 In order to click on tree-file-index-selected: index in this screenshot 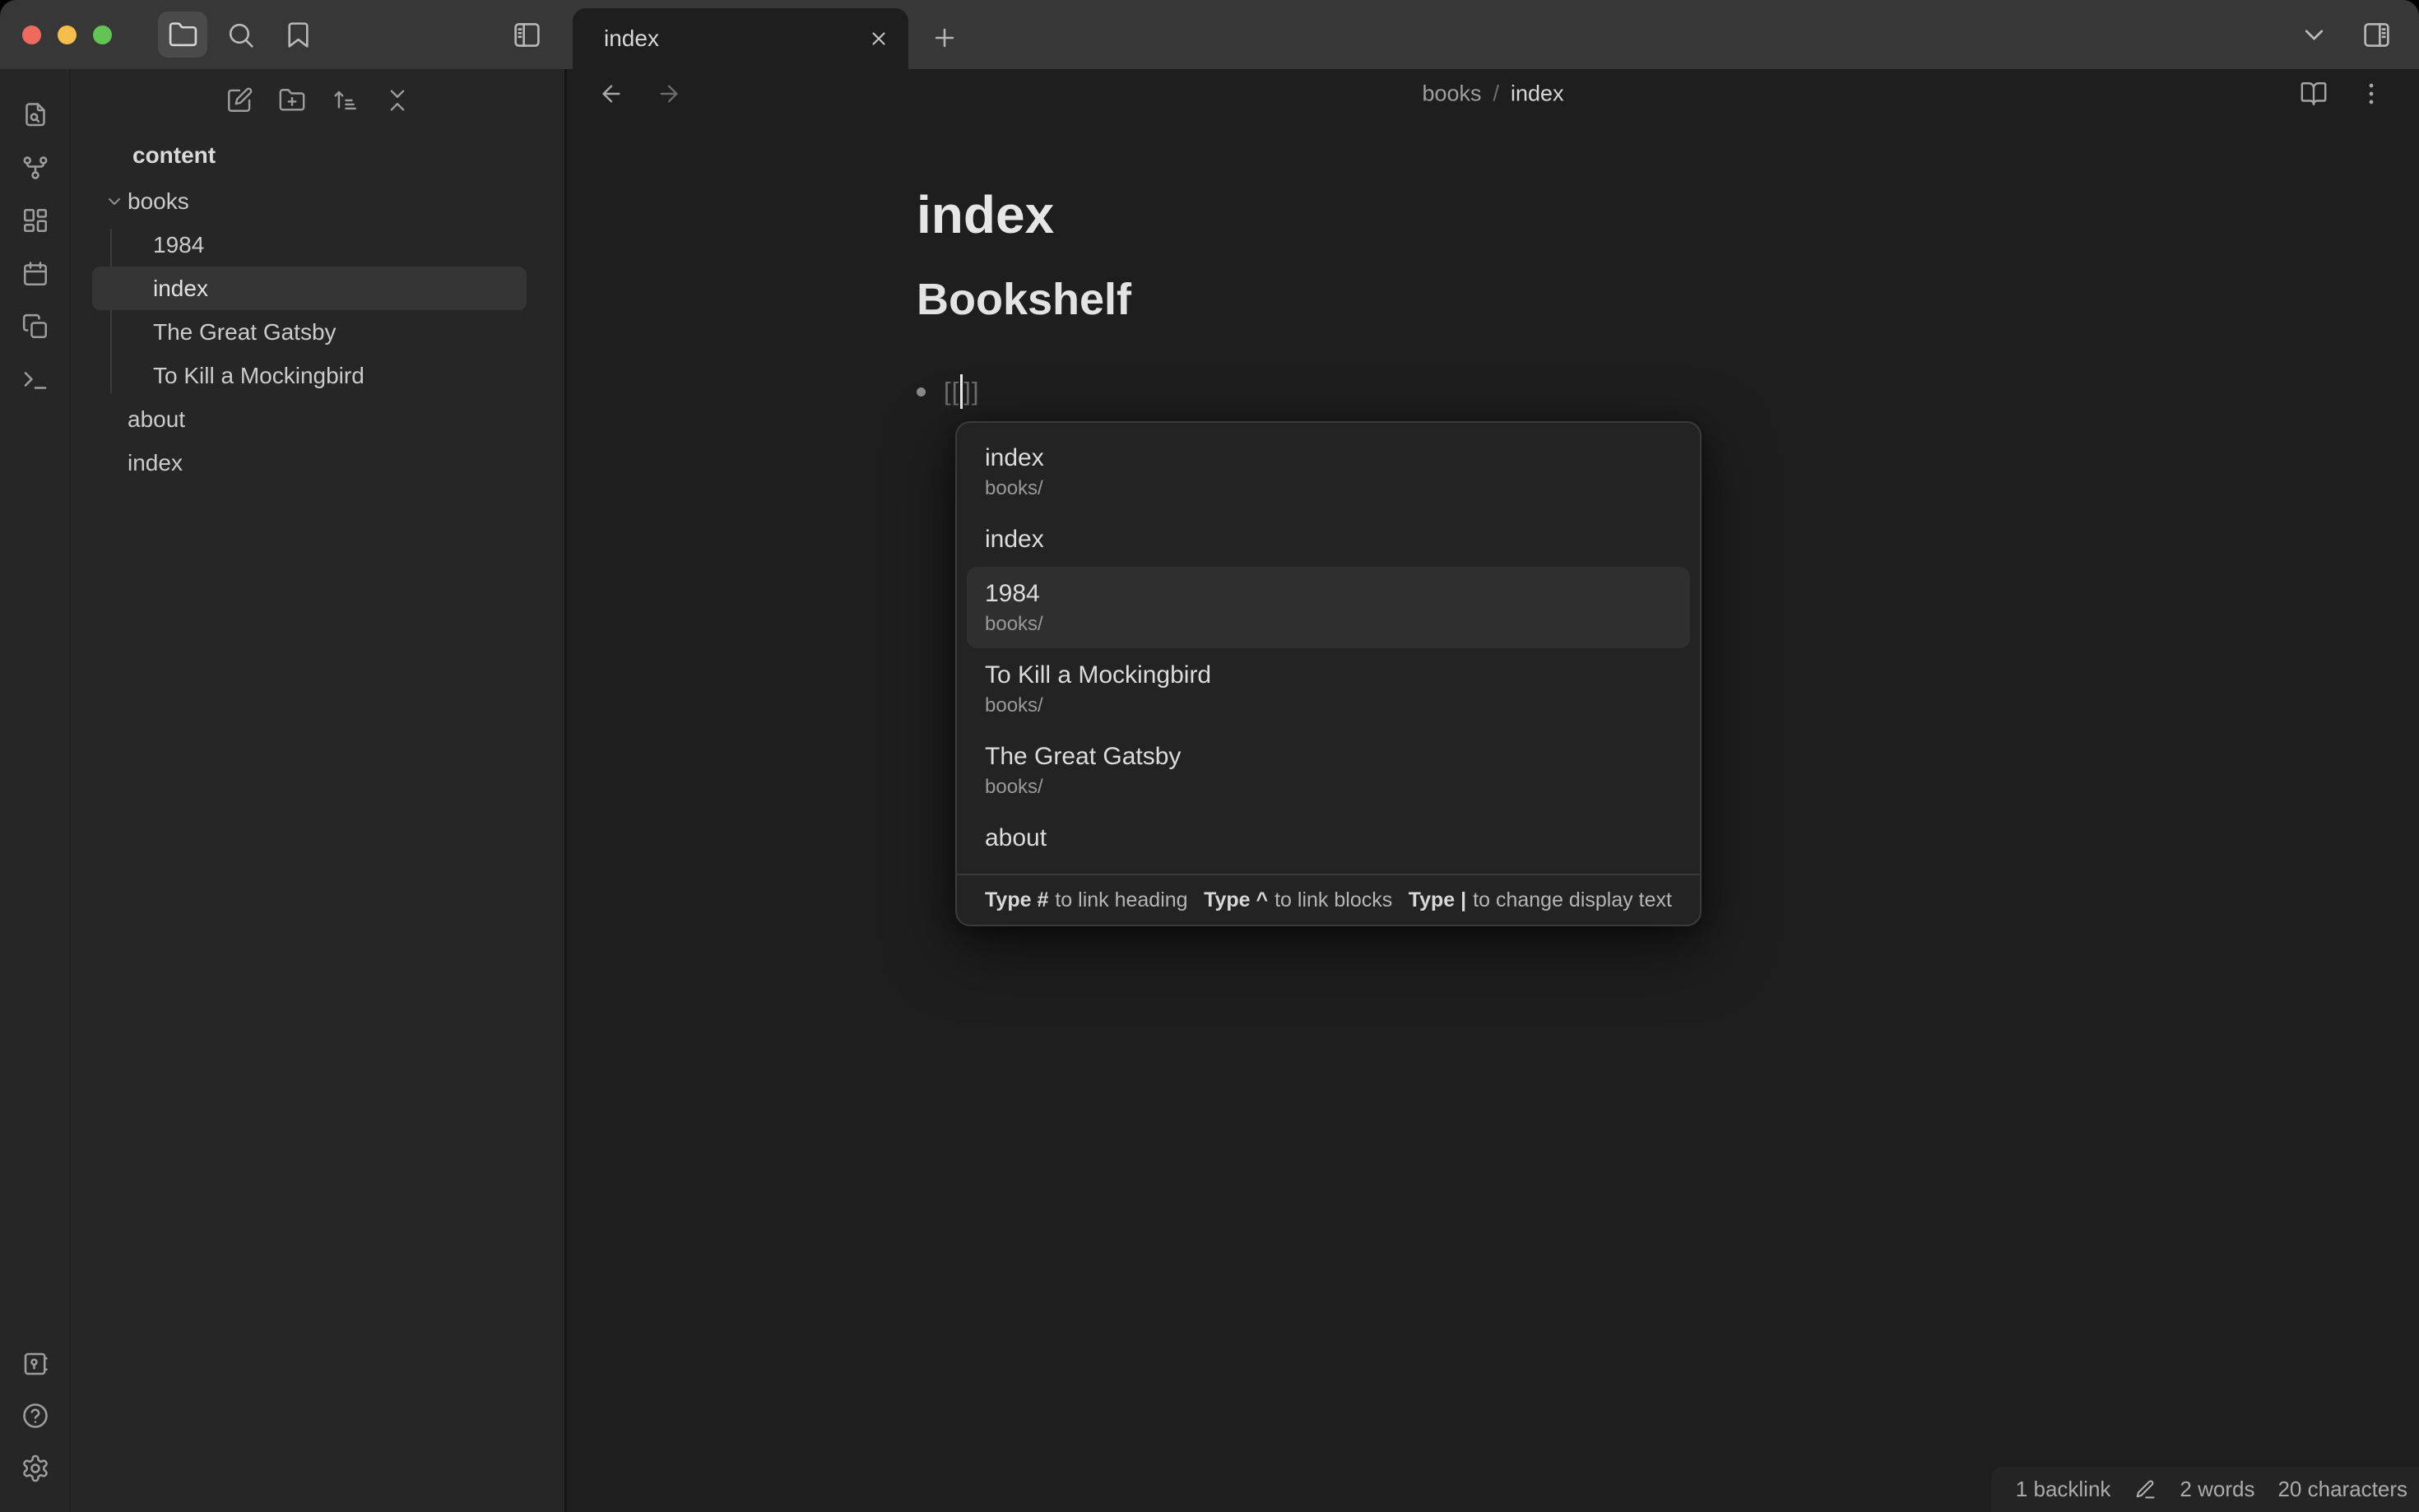, I will do `click(309, 288)`.